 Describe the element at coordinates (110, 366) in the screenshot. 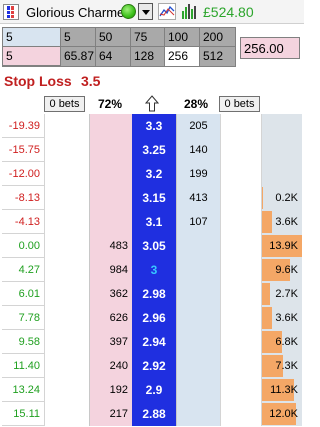

I see `lay-amount-cell: 240` at that location.